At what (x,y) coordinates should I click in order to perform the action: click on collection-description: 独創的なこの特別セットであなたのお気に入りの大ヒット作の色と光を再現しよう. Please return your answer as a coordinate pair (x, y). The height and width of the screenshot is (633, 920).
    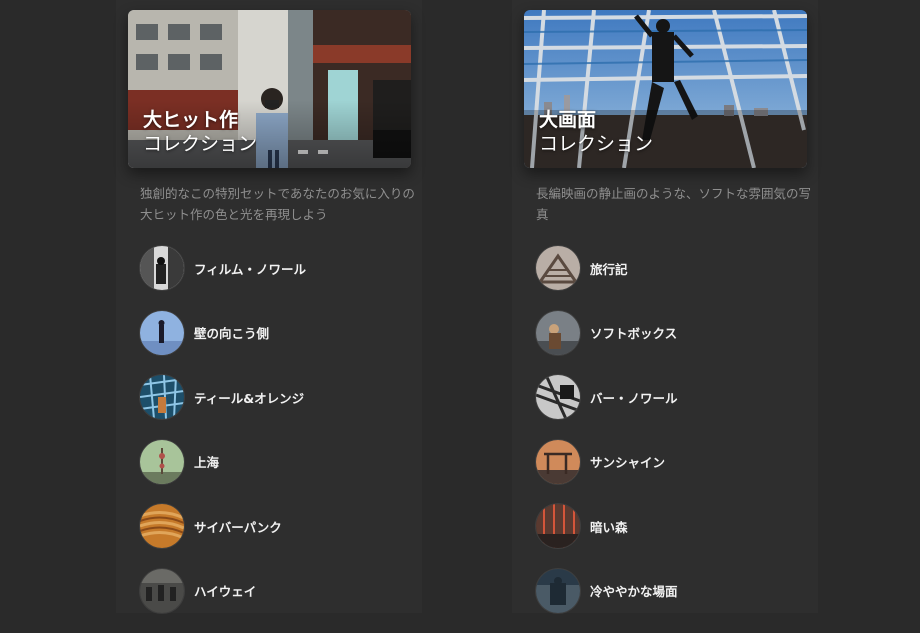
    Looking at the image, I should click on (277, 204).